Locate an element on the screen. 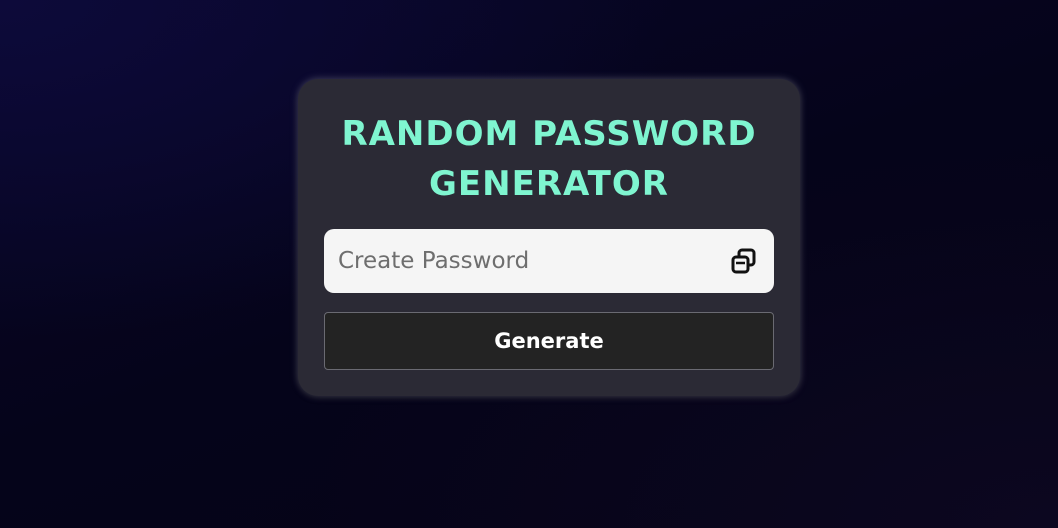 The width and height of the screenshot is (1058, 528). password-field-container is located at coordinates (549, 261).